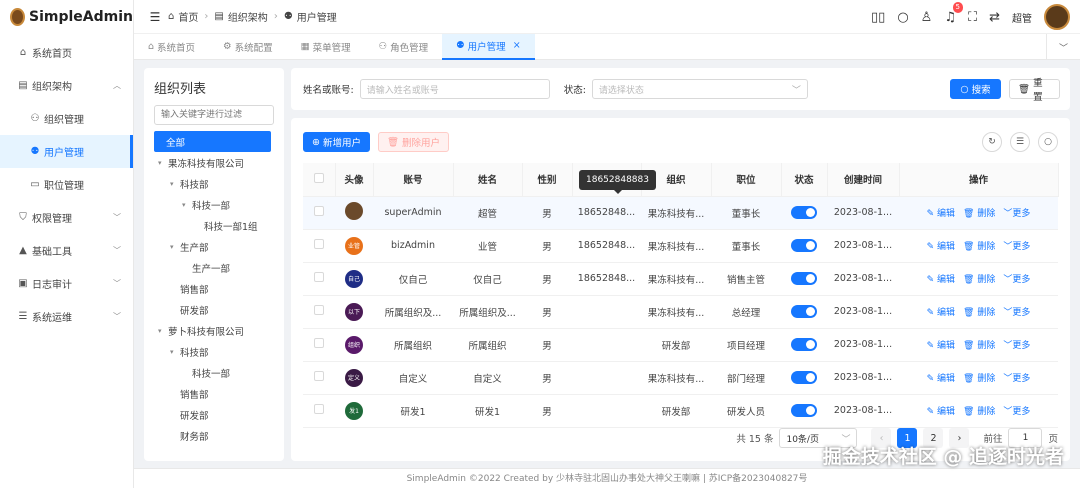  What do you see at coordinates (66, 217) in the screenshot?
I see `sidebar-item-permission: ⛉ 权限管理 ﹀` at bounding box center [66, 217].